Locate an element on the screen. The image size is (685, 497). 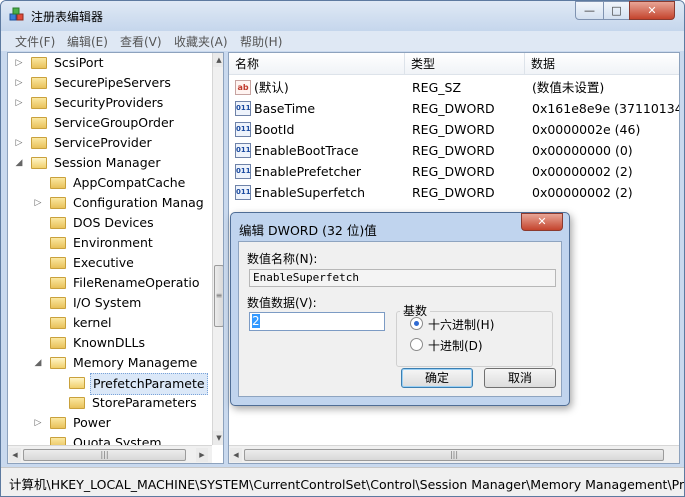
tree-item: ServiceGroupOrder is located at coordinates (110, 123).